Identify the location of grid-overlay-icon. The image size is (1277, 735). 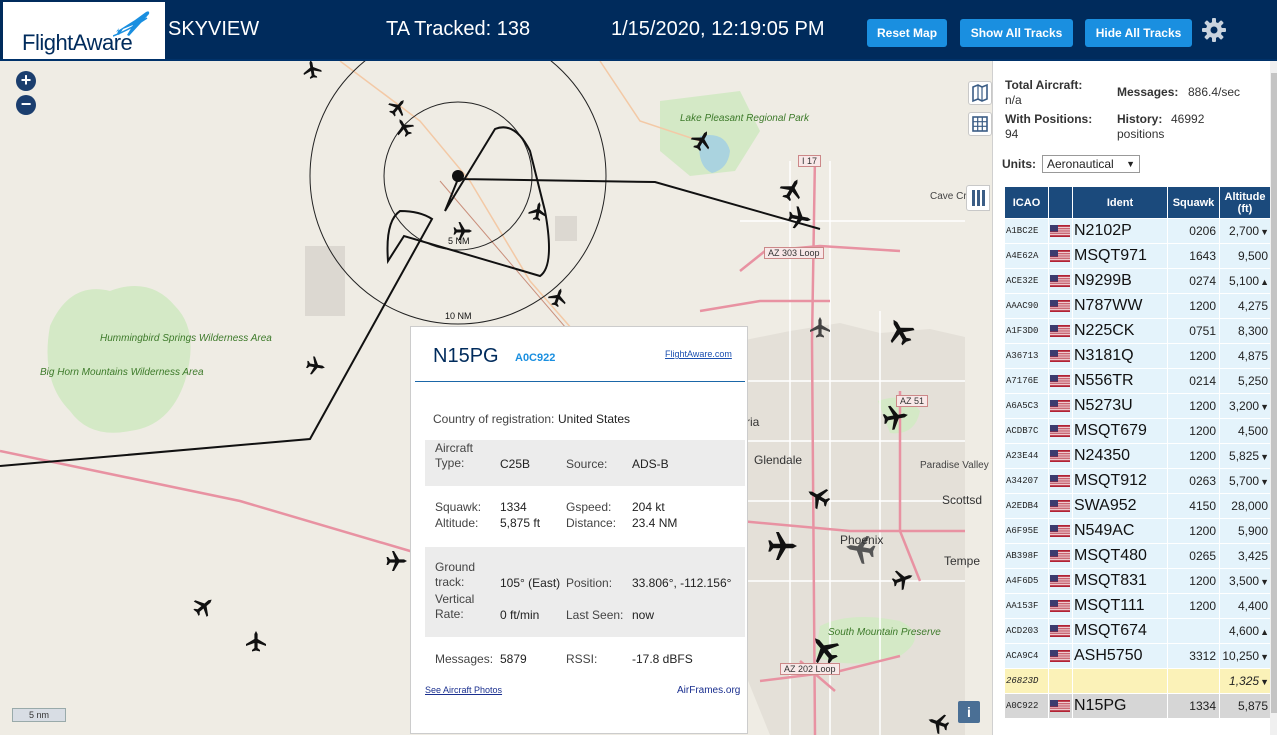
(980, 124).